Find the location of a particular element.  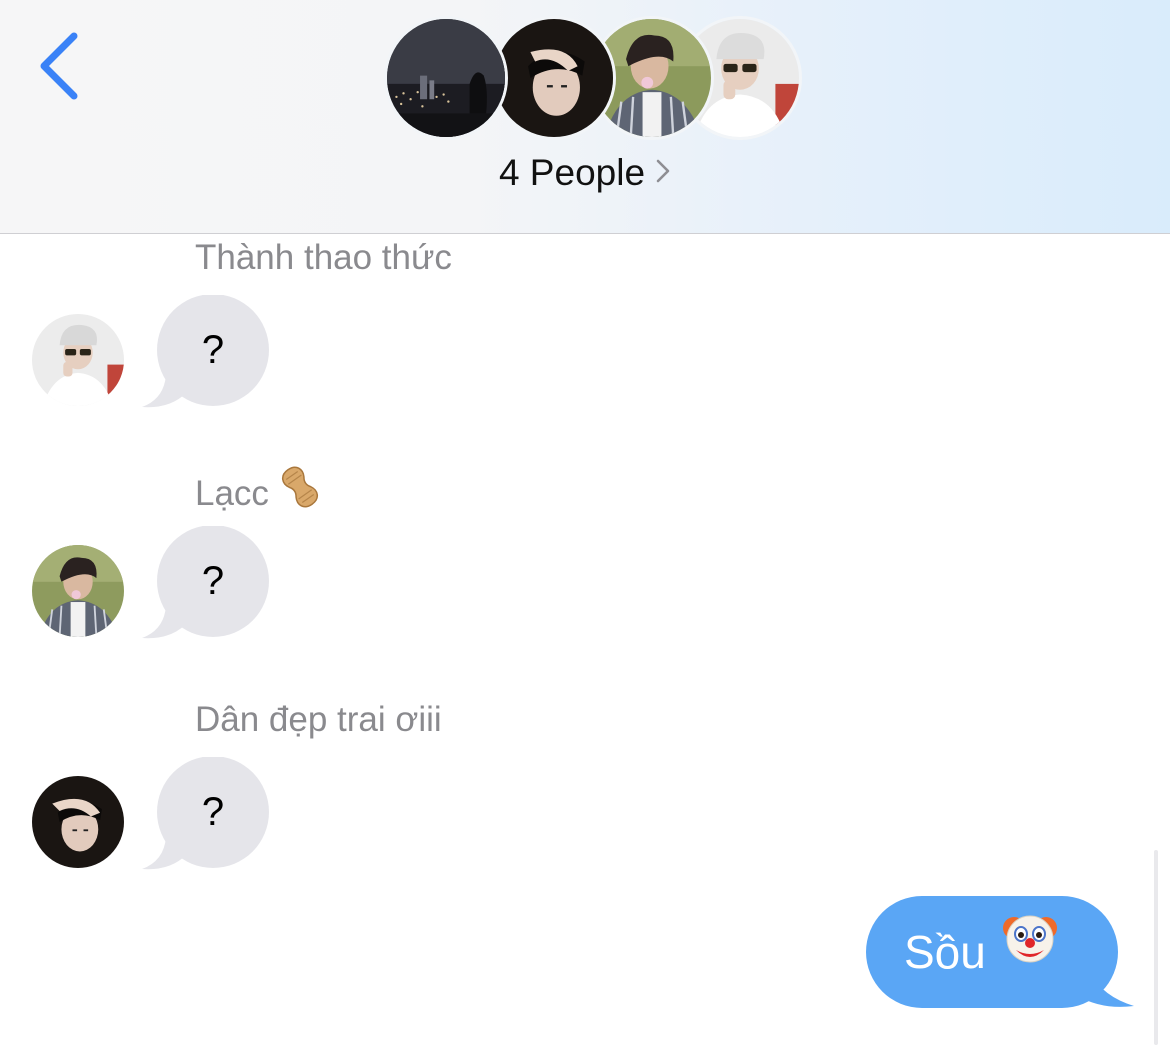

group-title: 4 People is located at coordinates (585, 174).